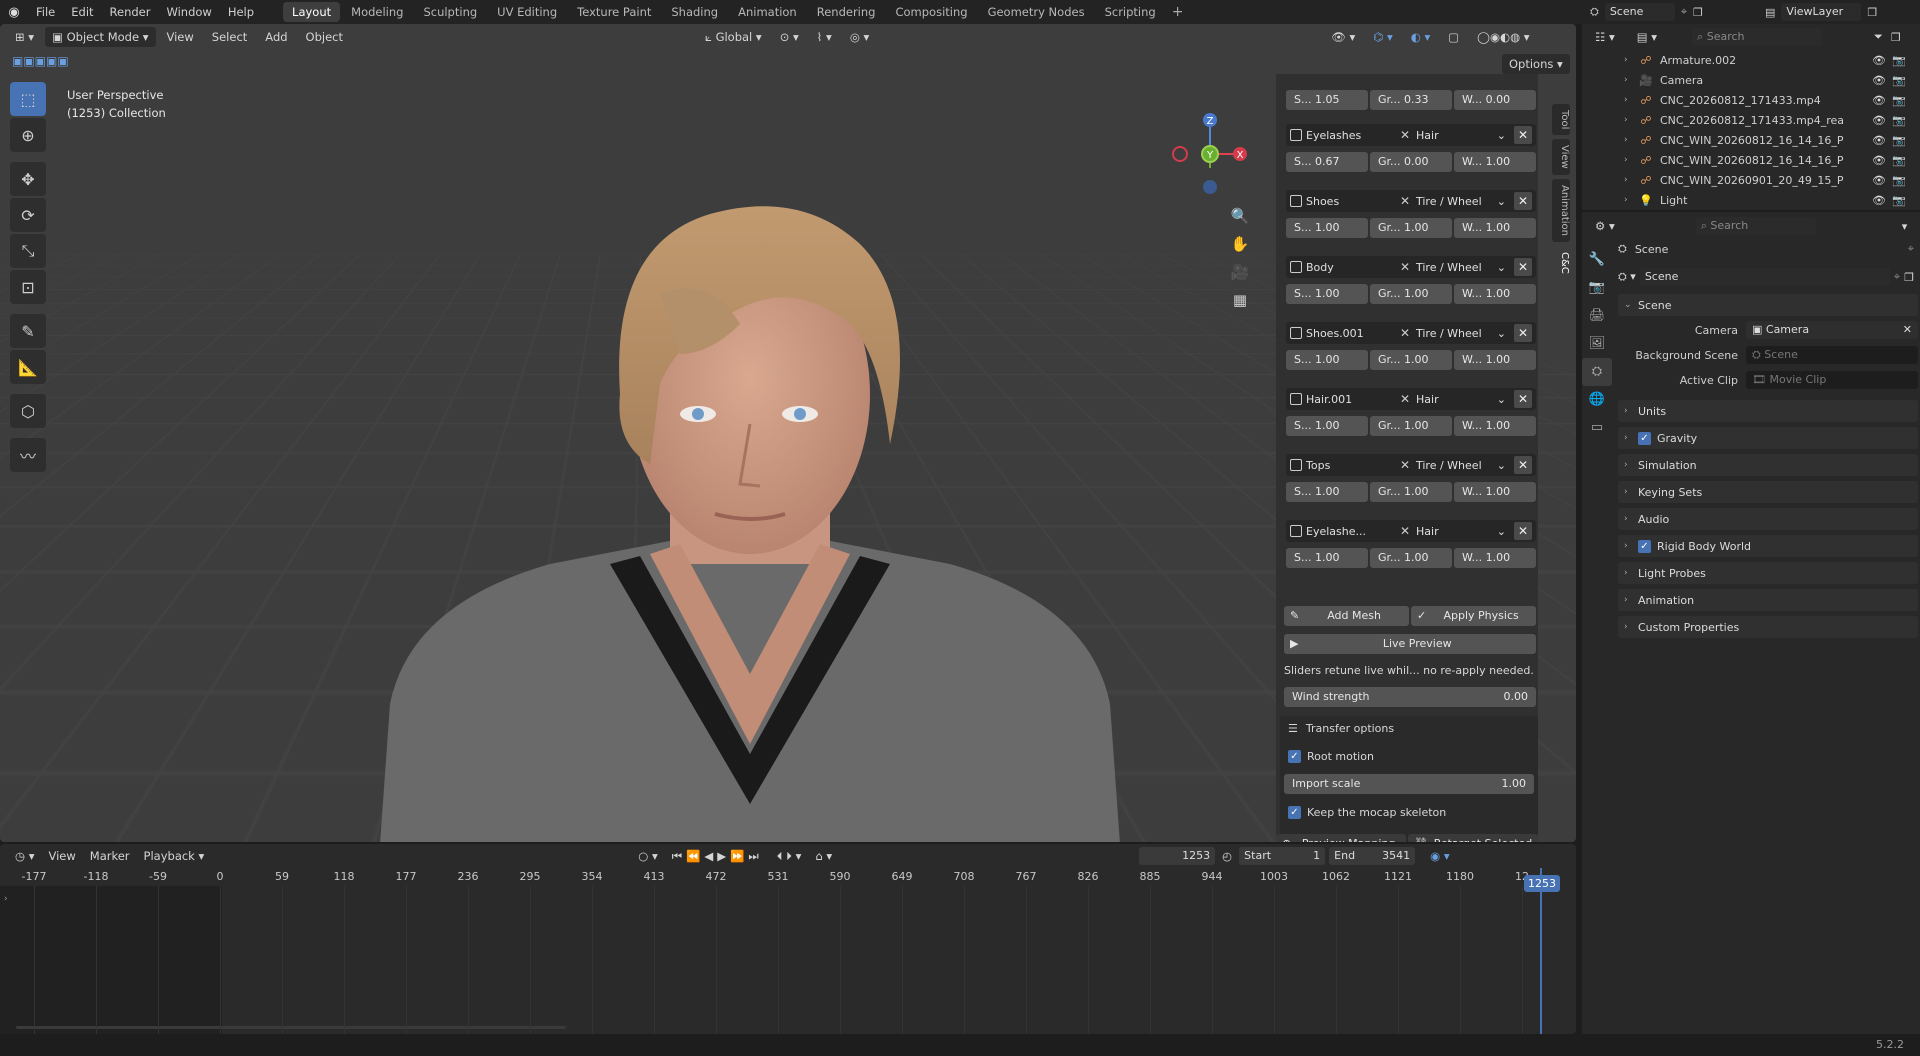 The width and height of the screenshot is (1920, 1056). What do you see at coordinates (1350, 201) in the screenshot?
I see `material-name: Shoes` at bounding box center [1350, 201].